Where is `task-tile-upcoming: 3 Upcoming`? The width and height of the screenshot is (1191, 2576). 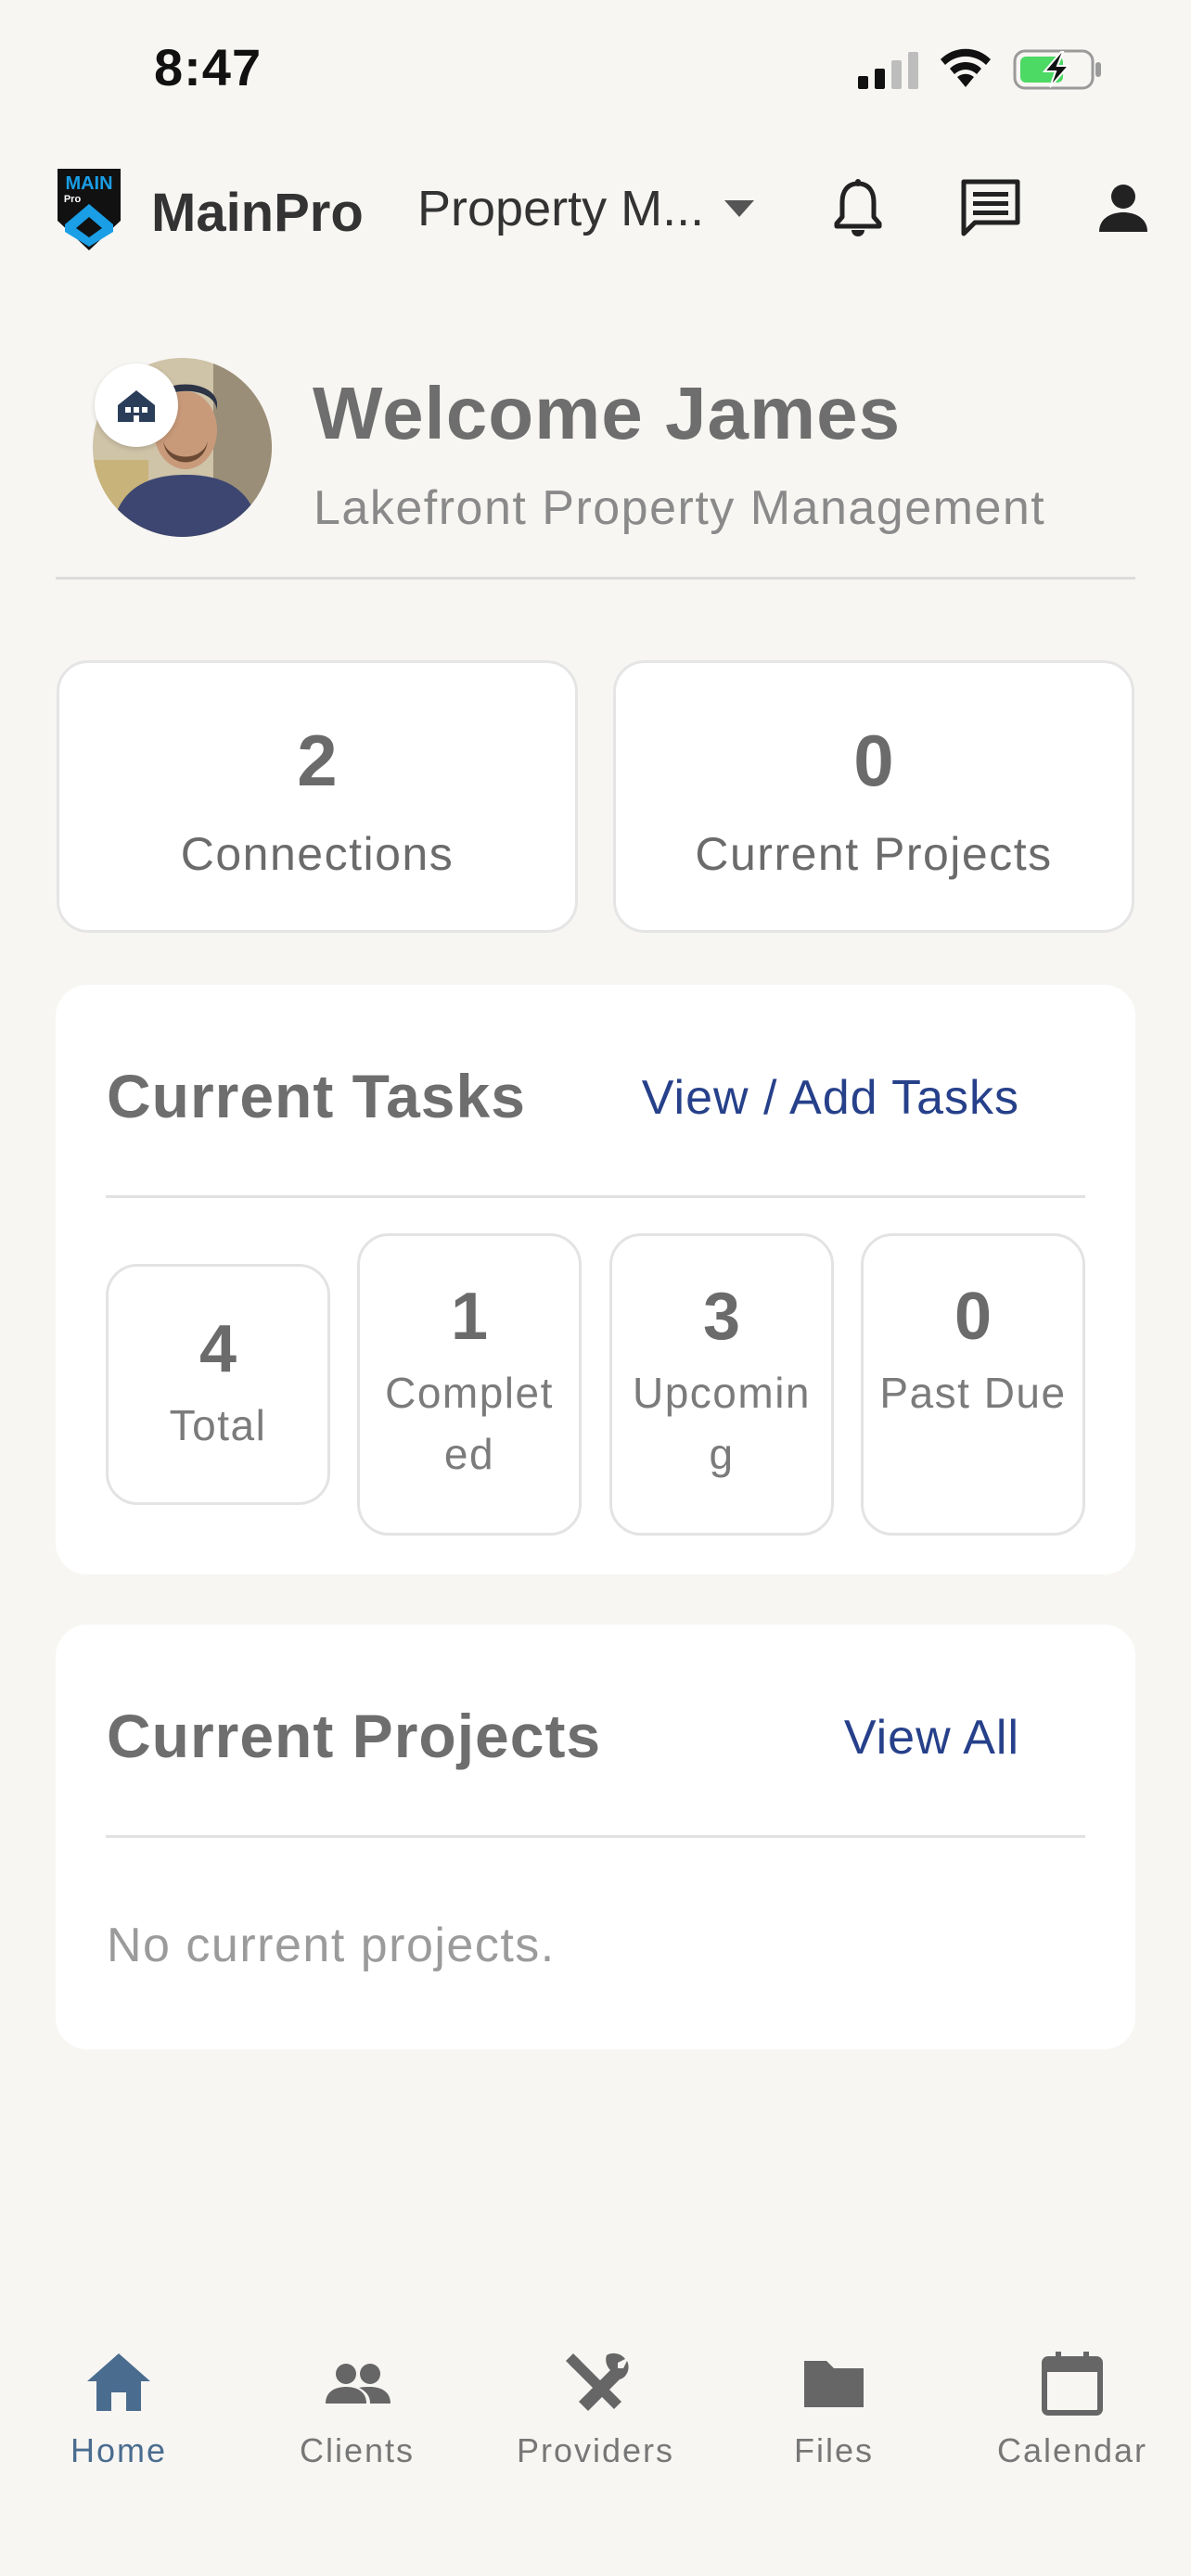
task-tile-upcoming: 3 Upcoming is located at coordinates (721, 1384).